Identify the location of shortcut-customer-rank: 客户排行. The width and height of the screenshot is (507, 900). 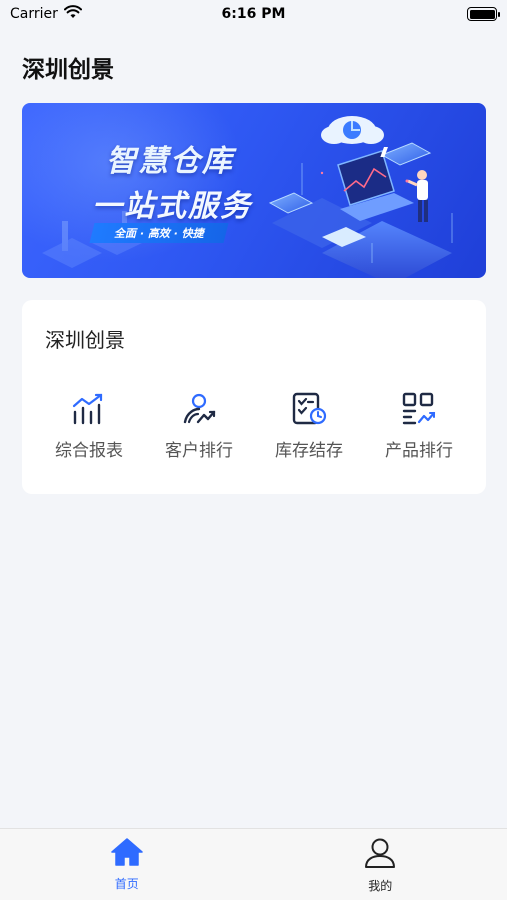
(199, 425).